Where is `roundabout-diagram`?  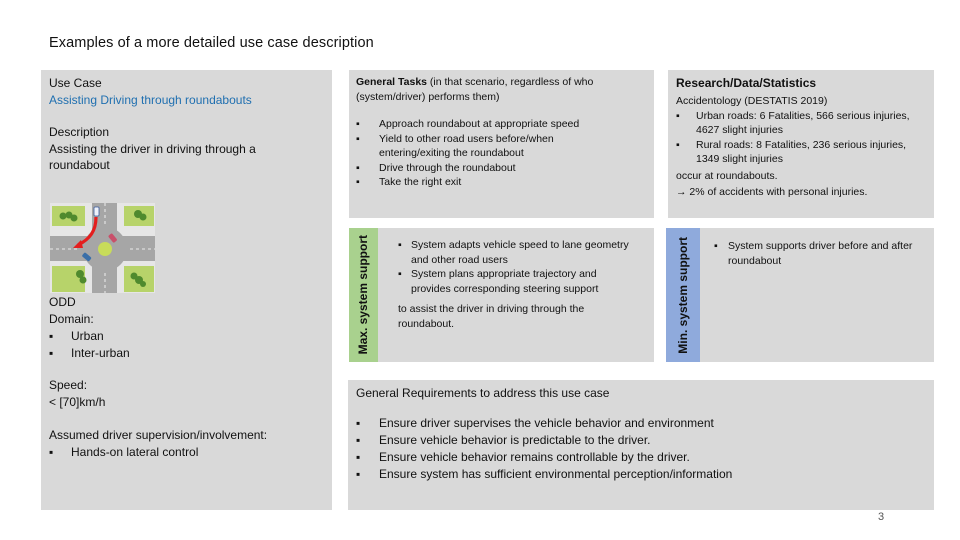 roundabout-diagram is located at coordinates (102, 248).